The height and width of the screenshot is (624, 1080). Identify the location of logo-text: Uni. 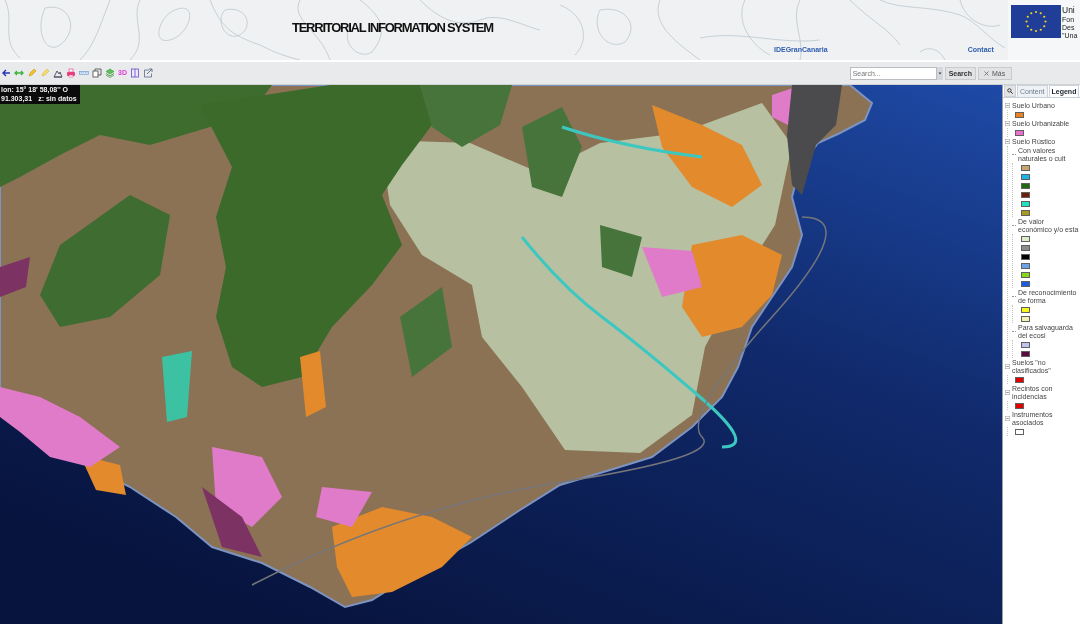
(1069, 10).